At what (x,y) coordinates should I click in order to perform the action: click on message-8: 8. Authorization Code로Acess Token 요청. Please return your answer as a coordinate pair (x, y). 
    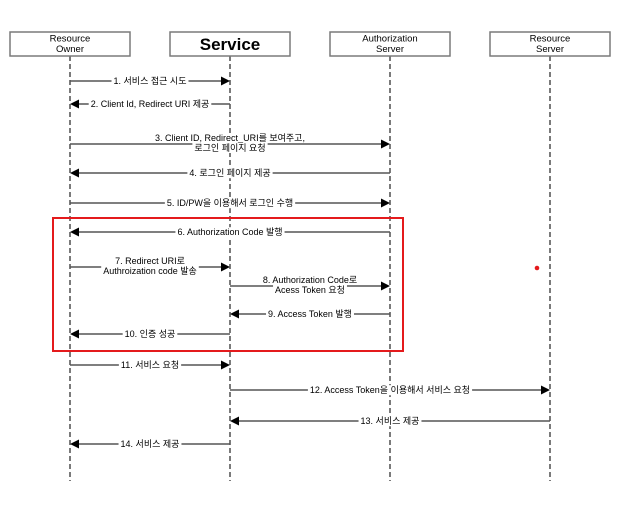
    Looking at the image, I should click on (310, 285).